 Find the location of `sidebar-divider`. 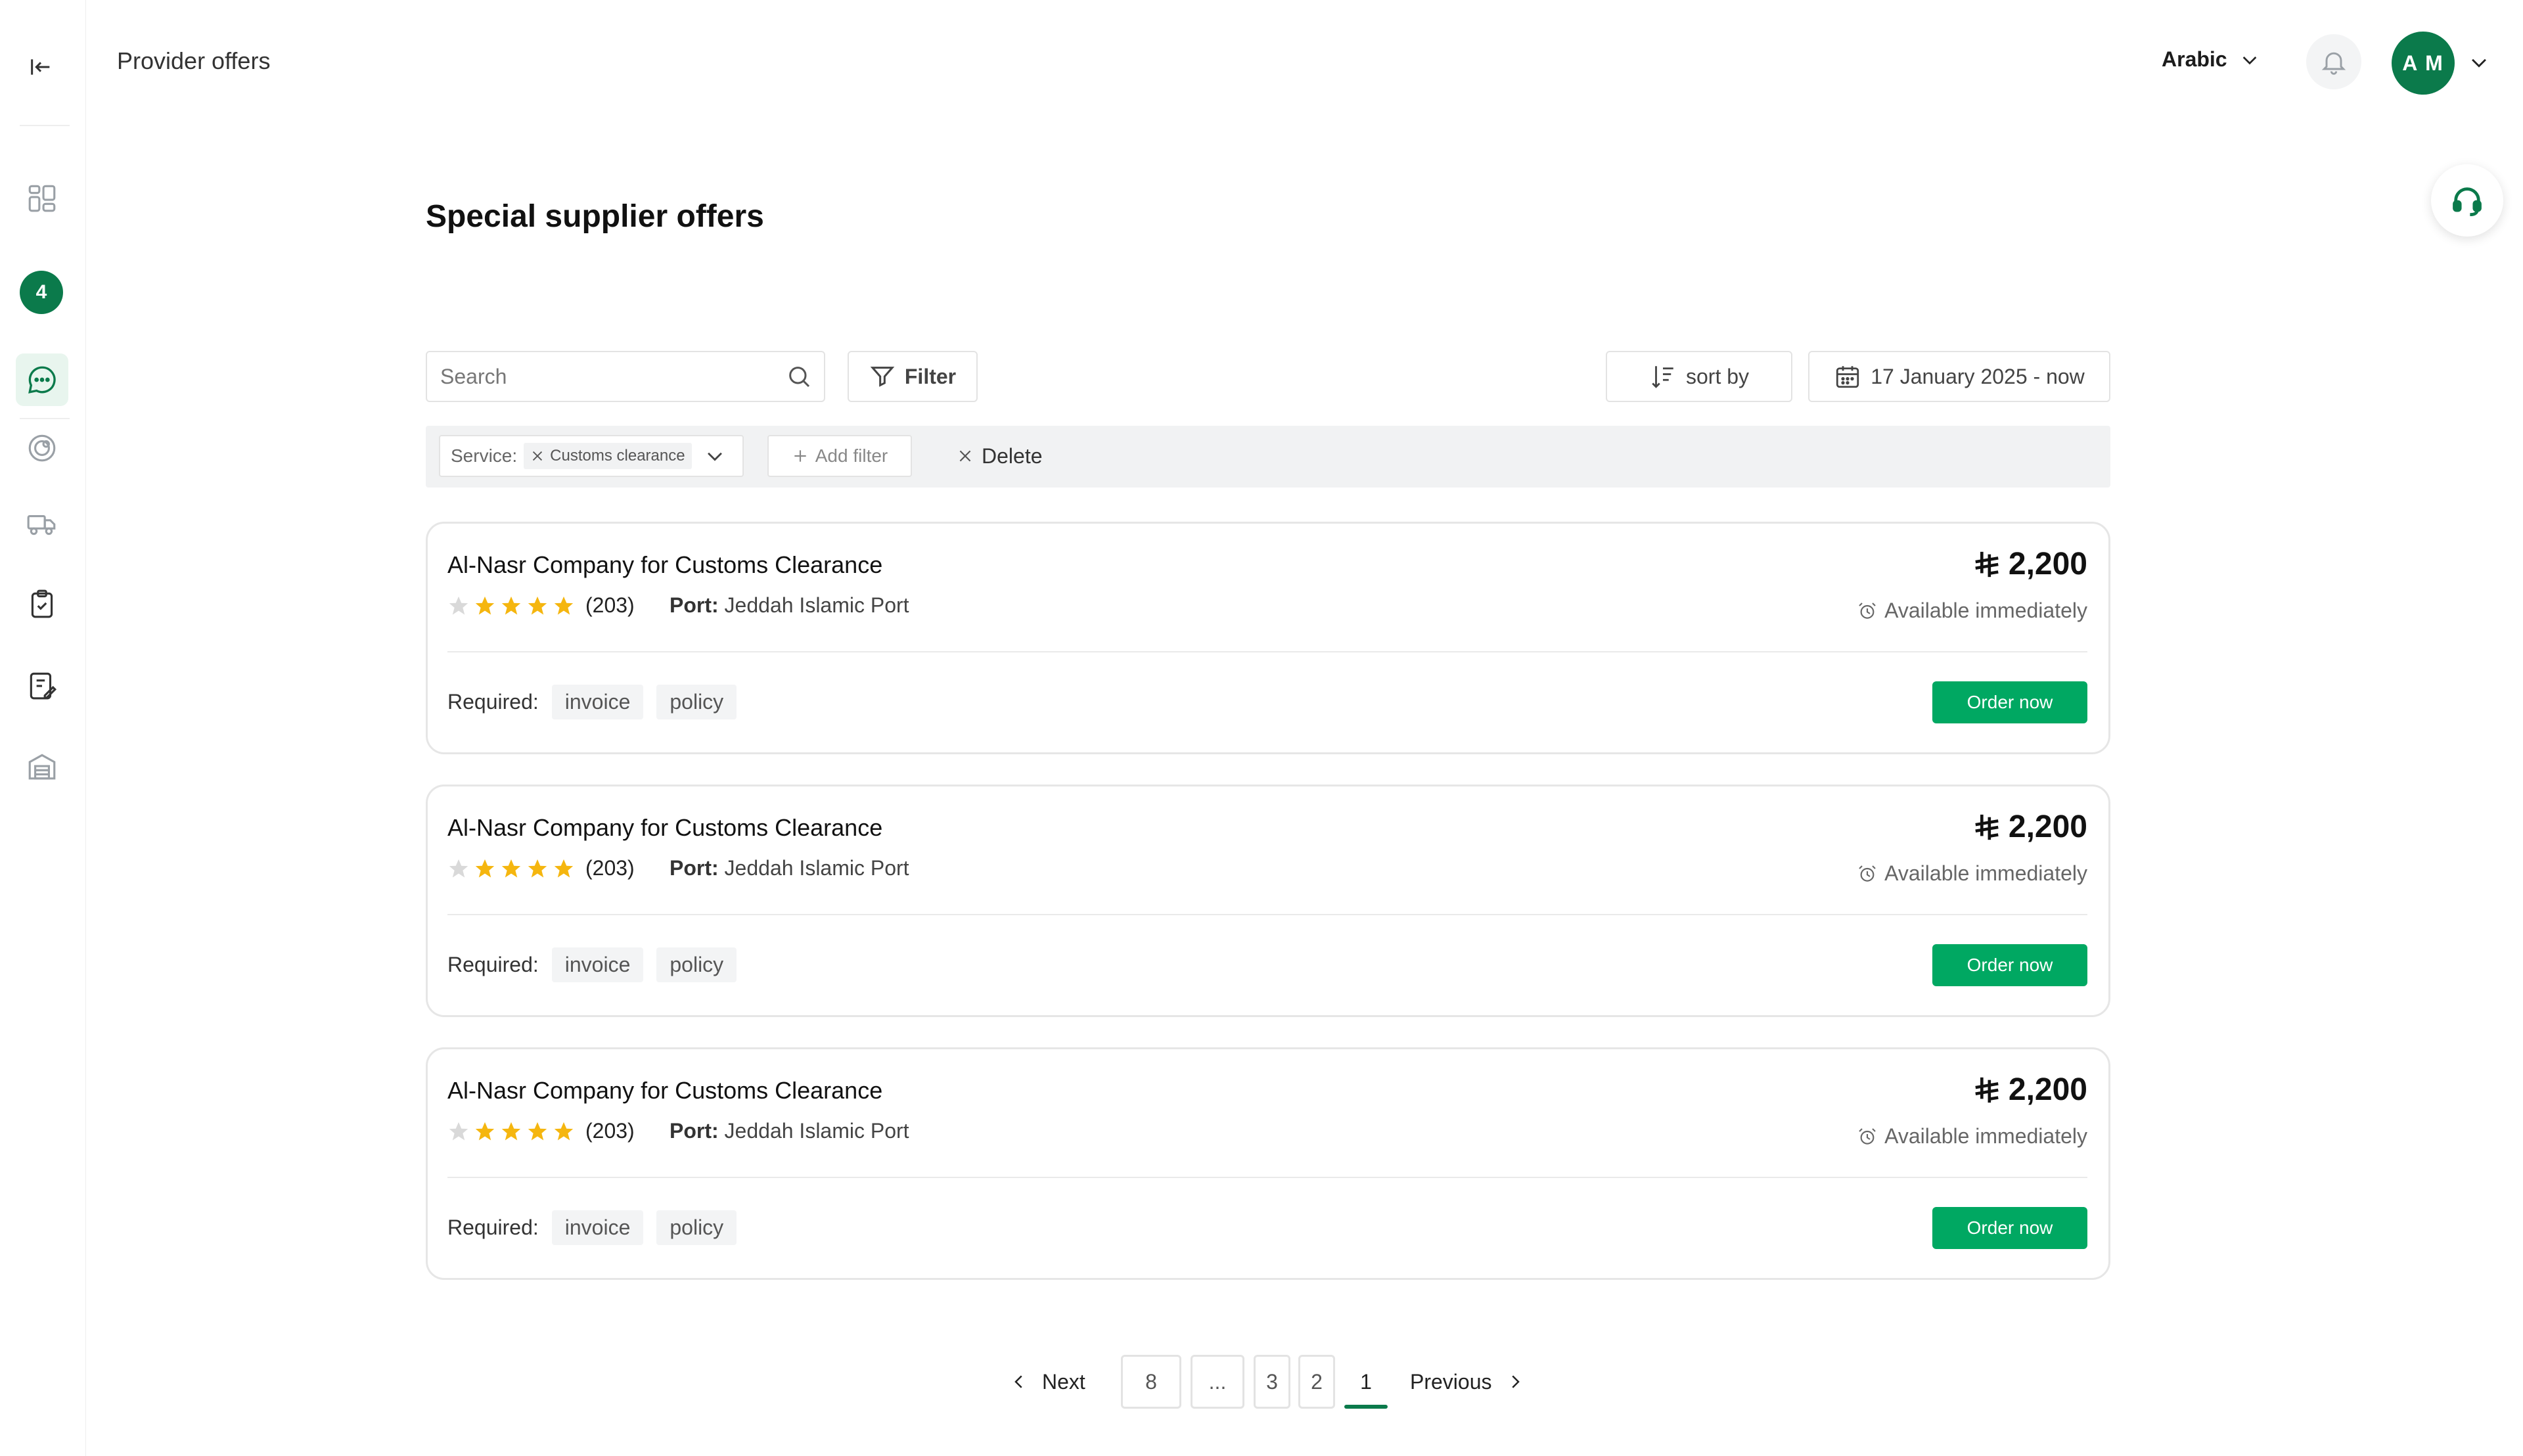

sidebar-divider is located at coordinates (45, 125).